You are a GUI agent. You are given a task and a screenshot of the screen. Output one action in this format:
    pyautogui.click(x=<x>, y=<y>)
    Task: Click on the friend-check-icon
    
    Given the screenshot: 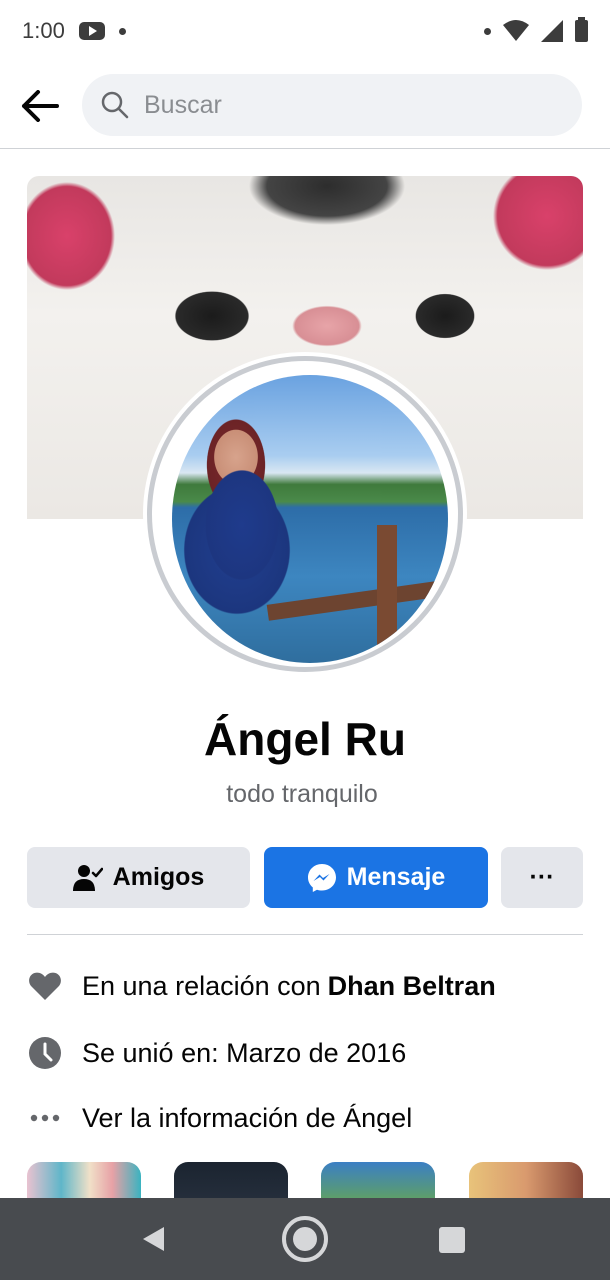 What is the action you would take?
    pyautogui.click(x=87, y=878)
    